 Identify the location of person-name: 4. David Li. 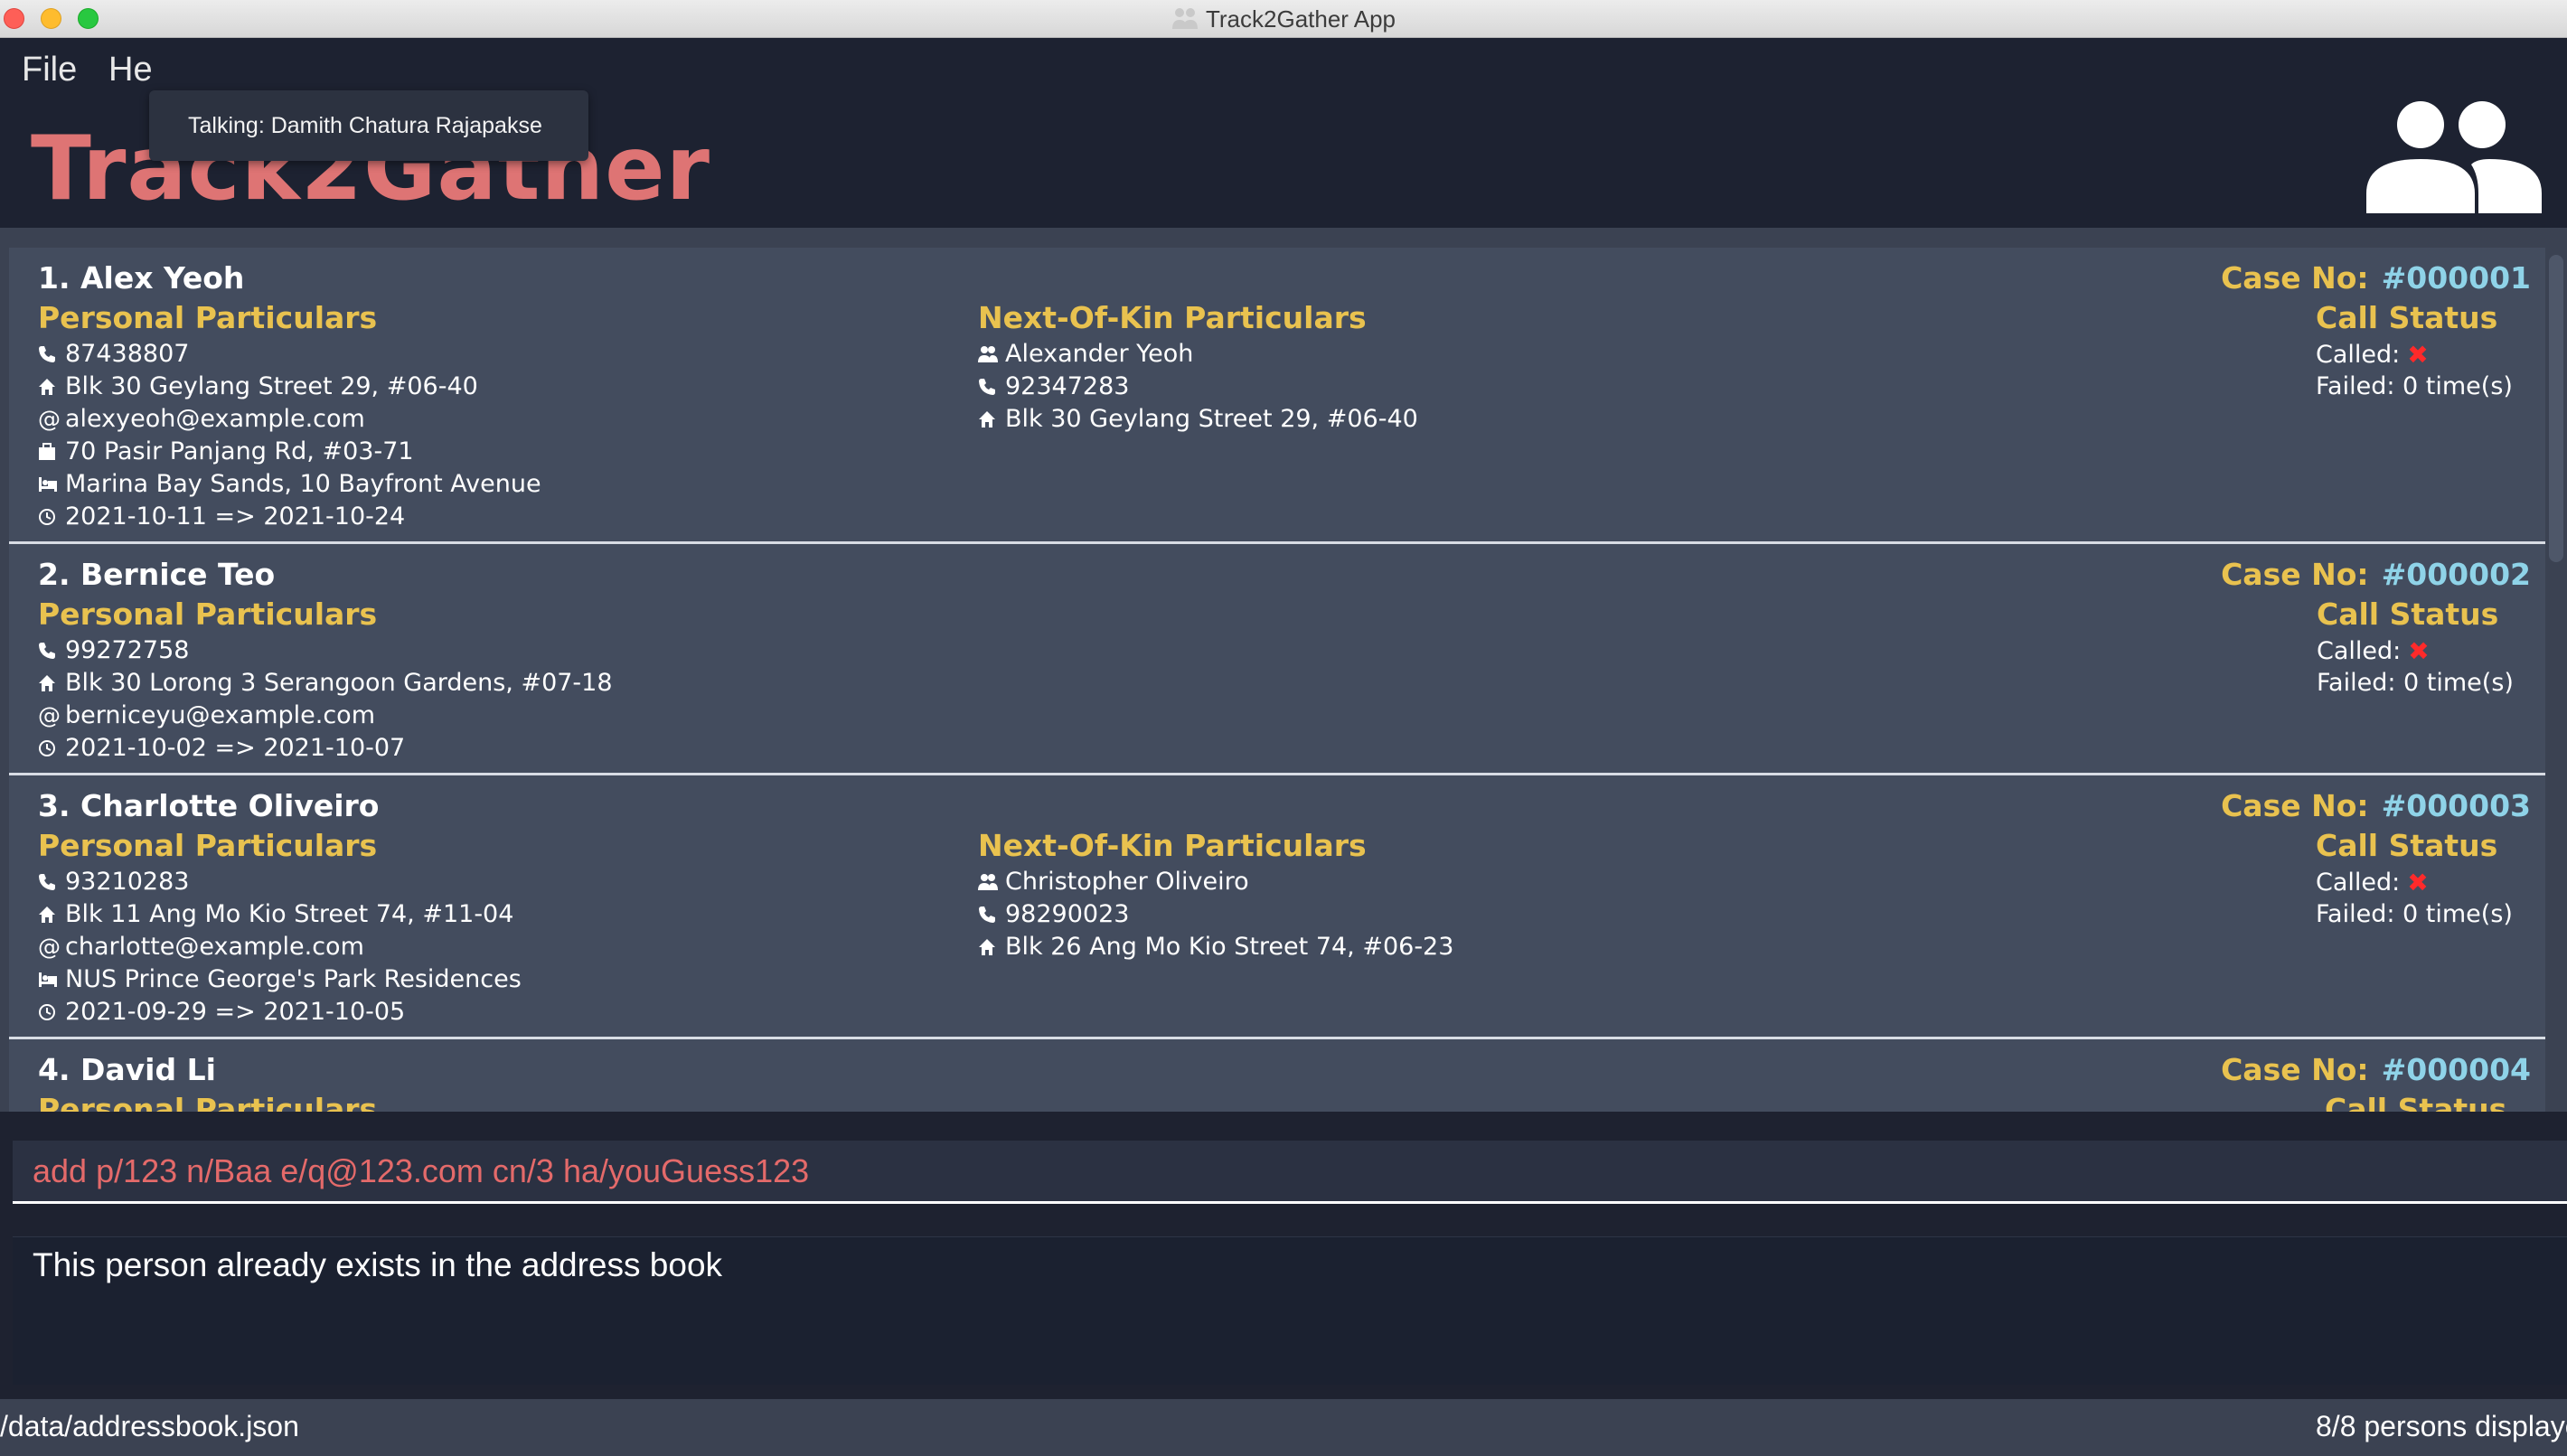
(127, 1070).